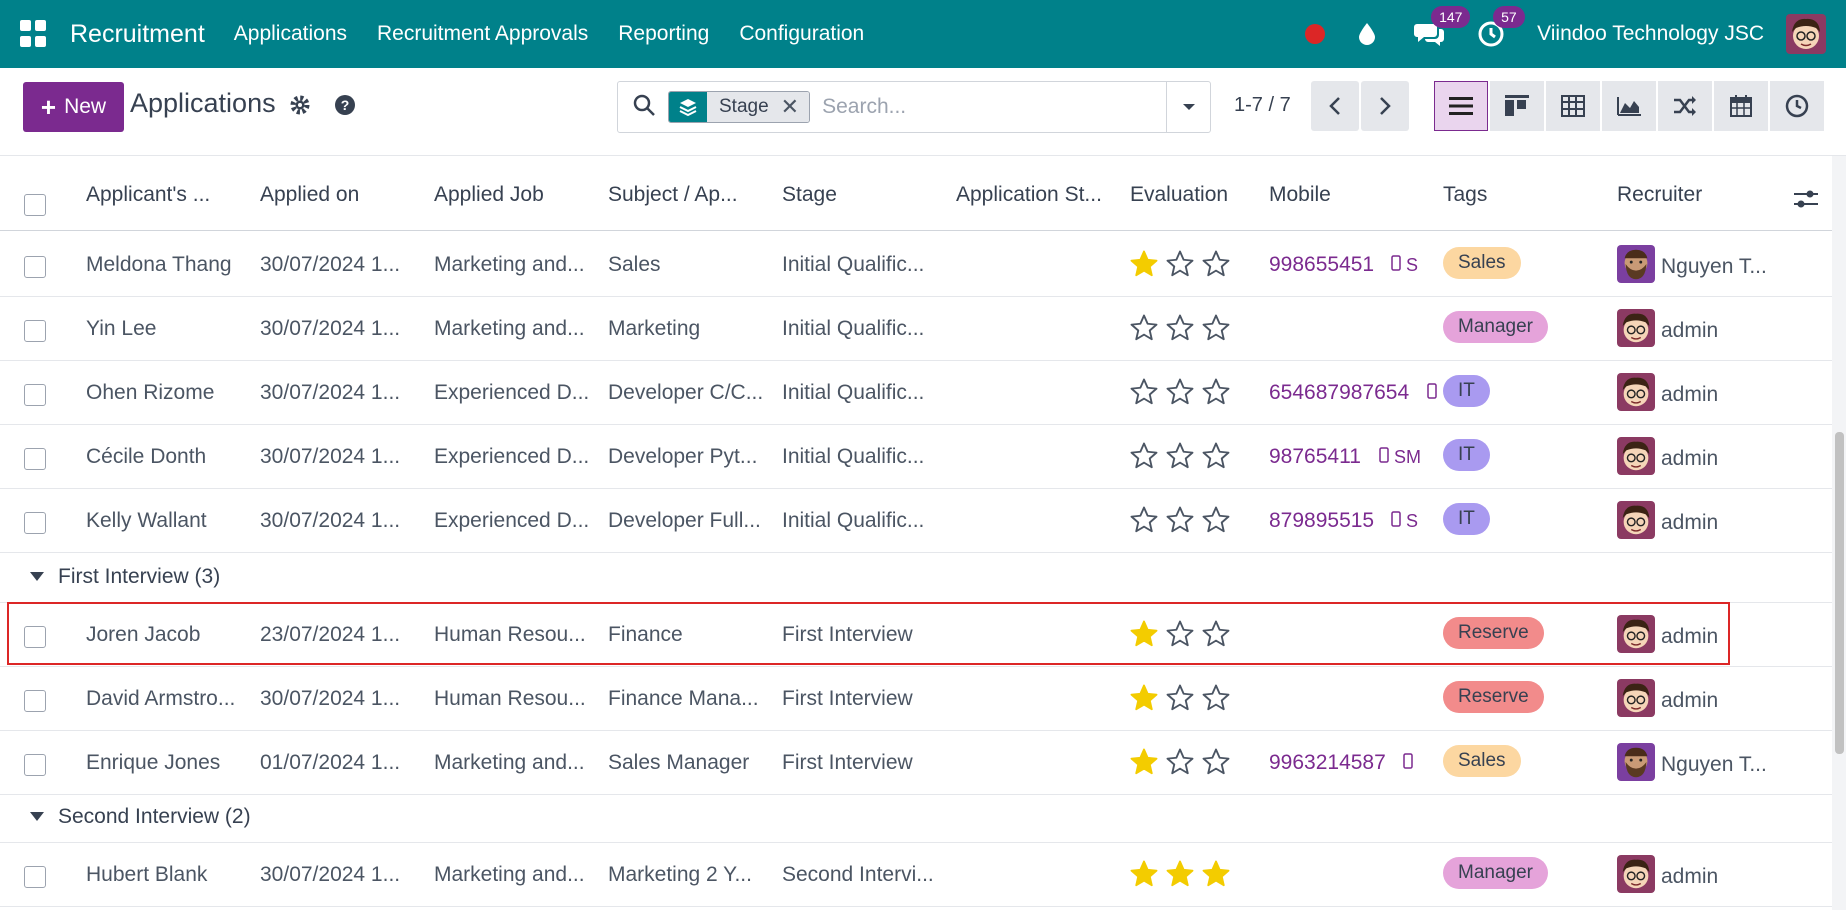  Describe the element at coordinates (972, 107) in the screenshot. I see `search-input` at that location.